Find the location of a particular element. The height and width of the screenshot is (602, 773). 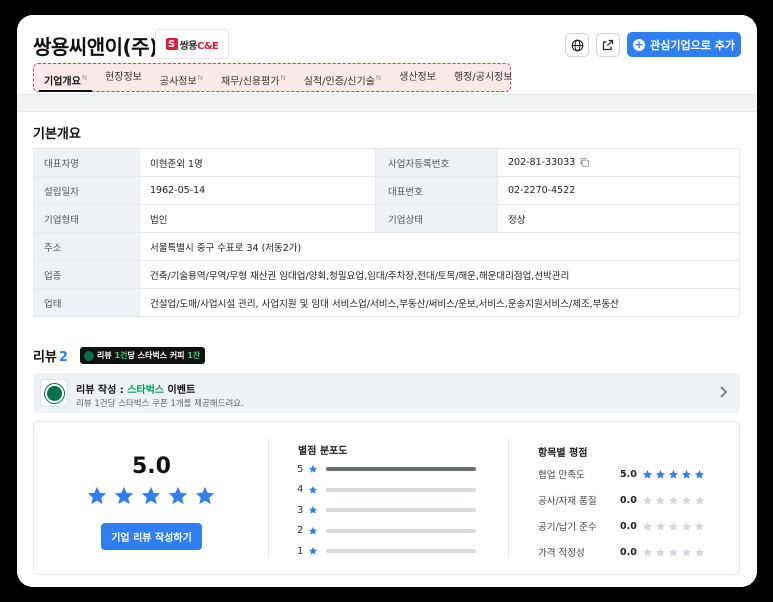

external-link-button is located at coordinates (608, 45).